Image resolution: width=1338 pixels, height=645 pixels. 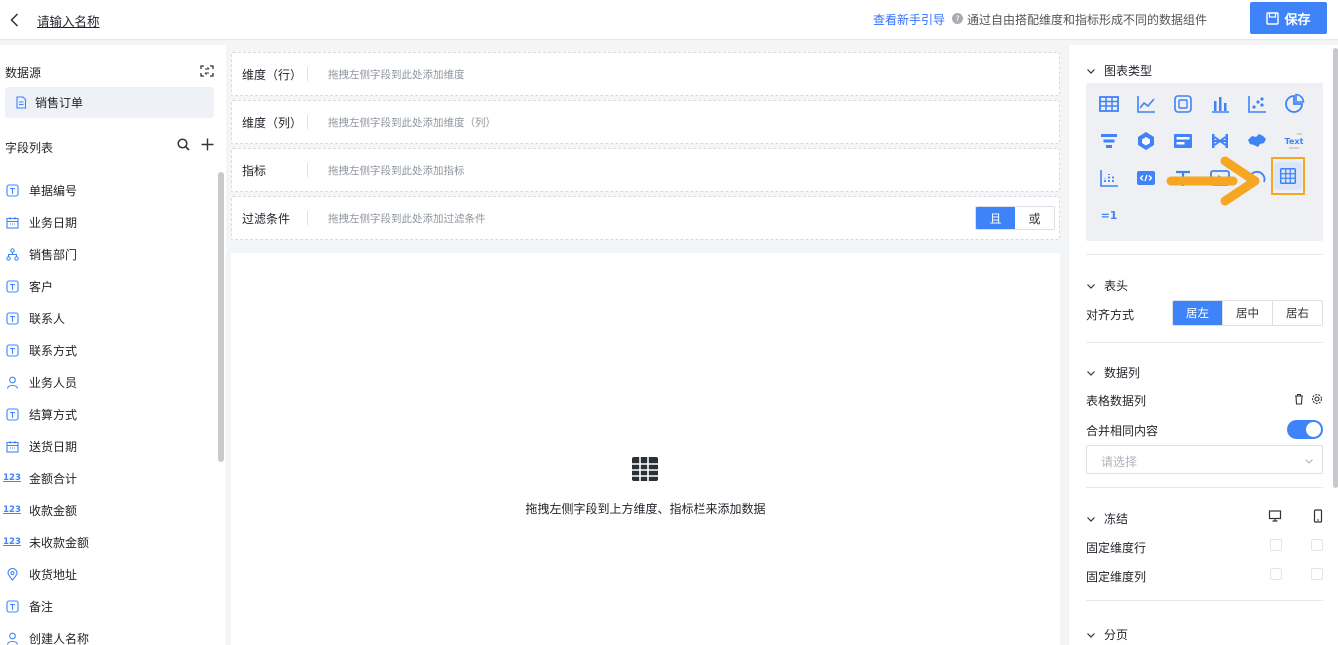 I want to click on settings-scrollbar, so click(x=1335, y=268).